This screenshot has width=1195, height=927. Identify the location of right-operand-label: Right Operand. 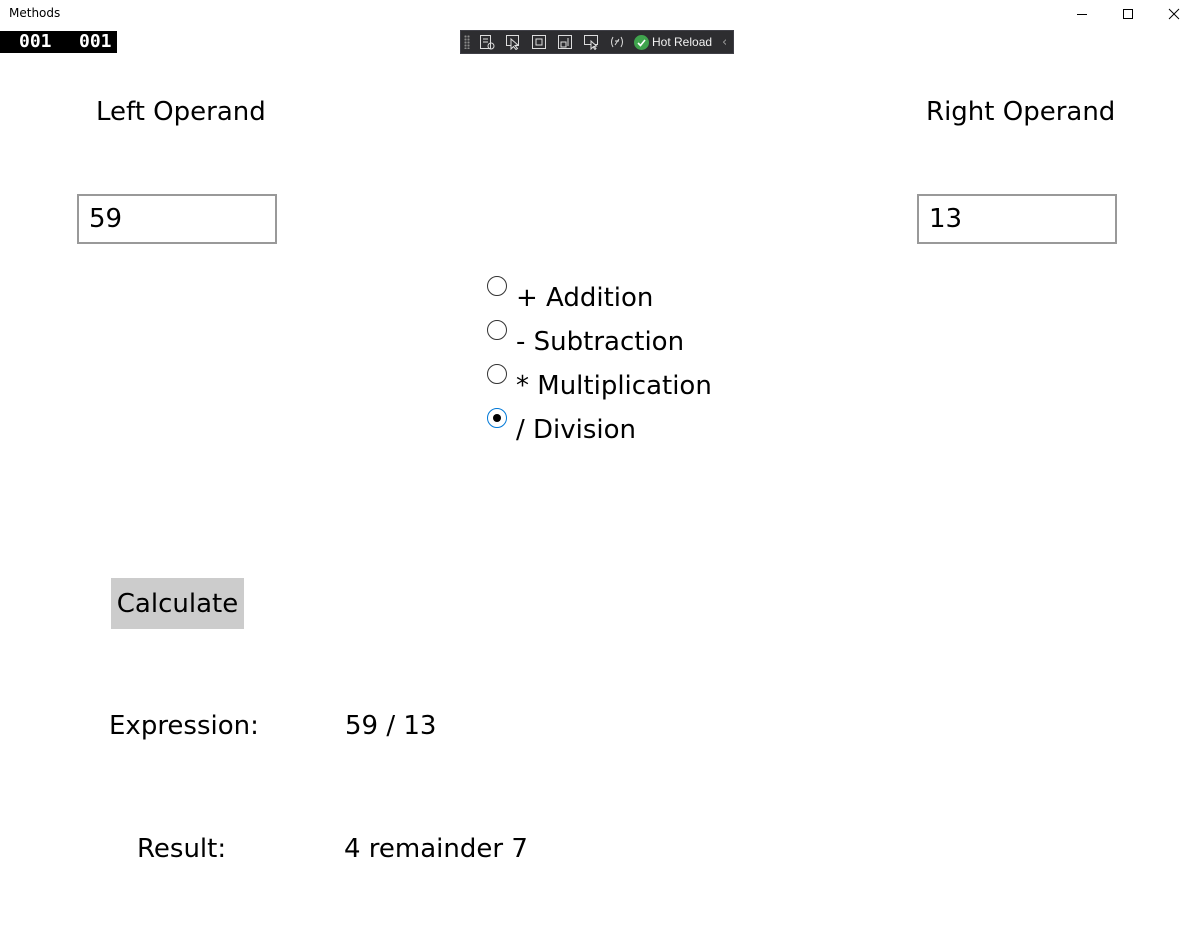
(1021, 112).